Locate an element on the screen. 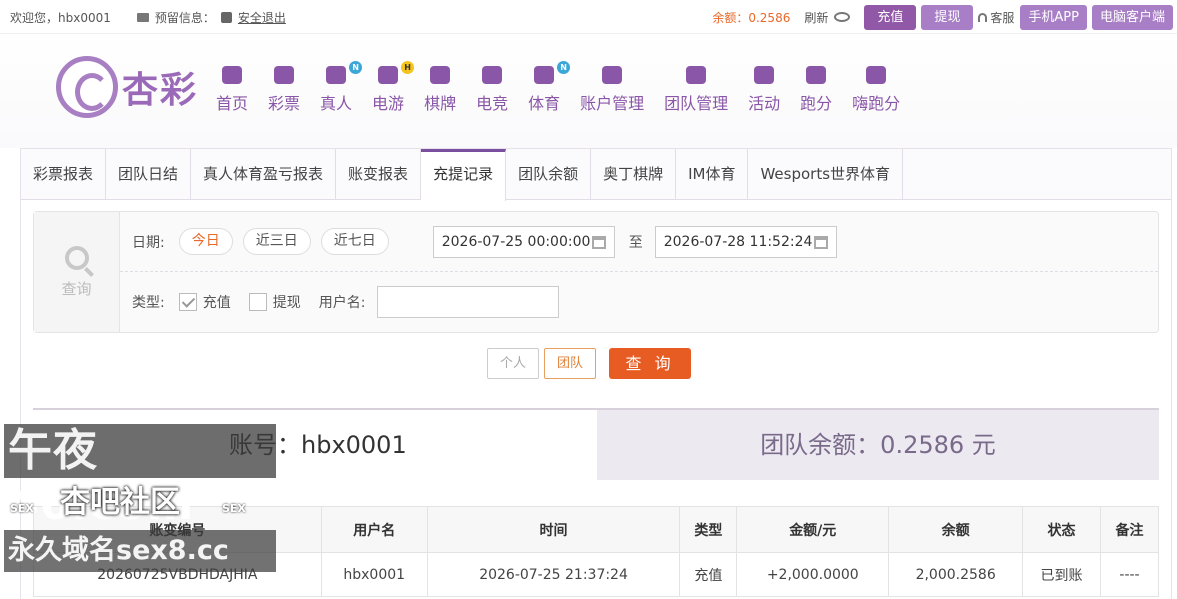 The image size is (1177, 599). gamepad-icon is located at coordinates (388, 75).